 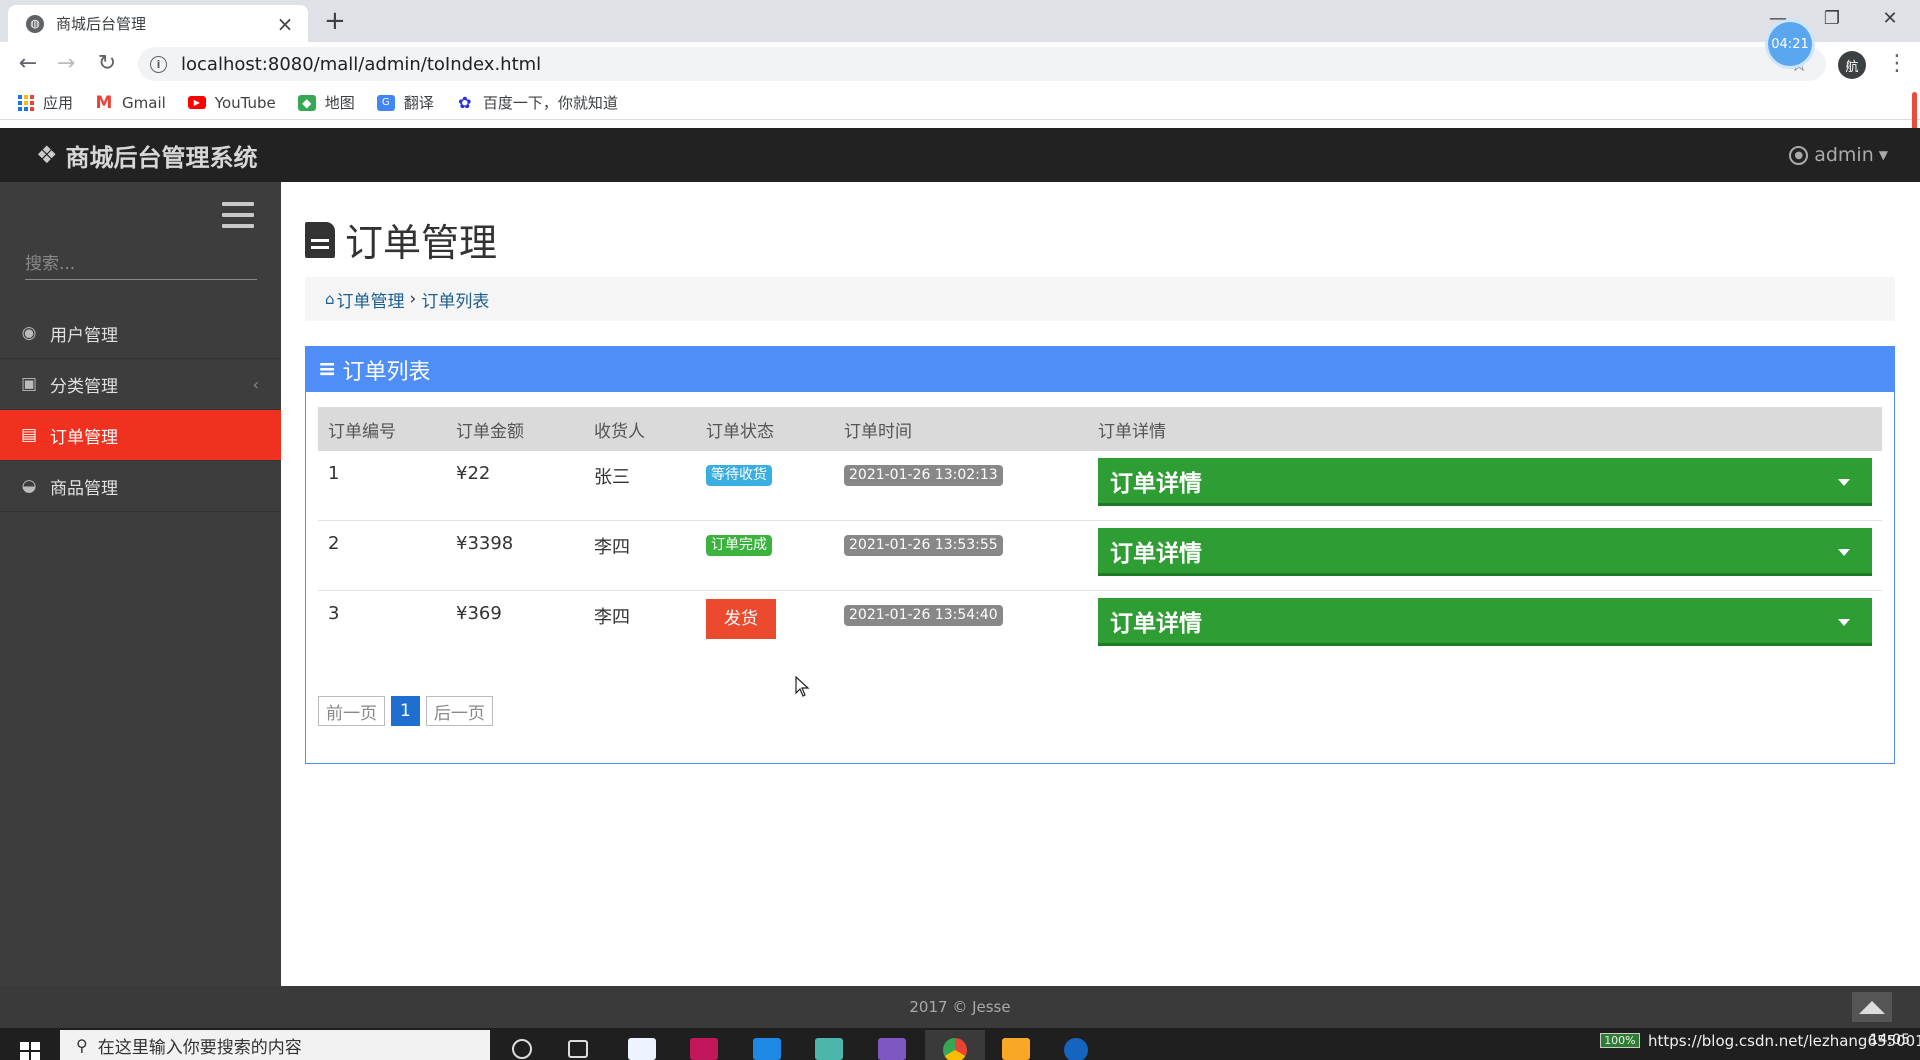 What do you see at coordinates (107, 64) in the screenshot?
I see `reload-icon: ↻` at bounding box center [107, 64].